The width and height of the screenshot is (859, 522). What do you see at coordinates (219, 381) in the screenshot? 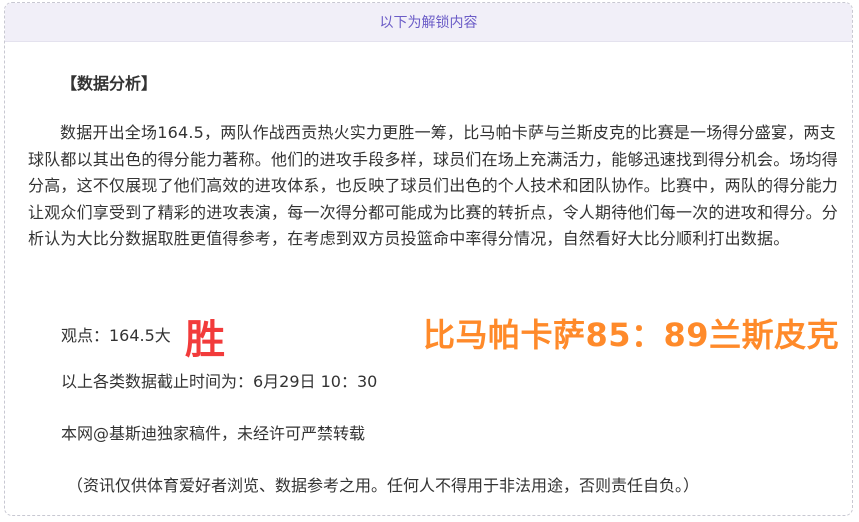
I see `data-cutoff-time: 以上各类数据截止时间为：6月29日 10：30` at bounding box center [219, 381].